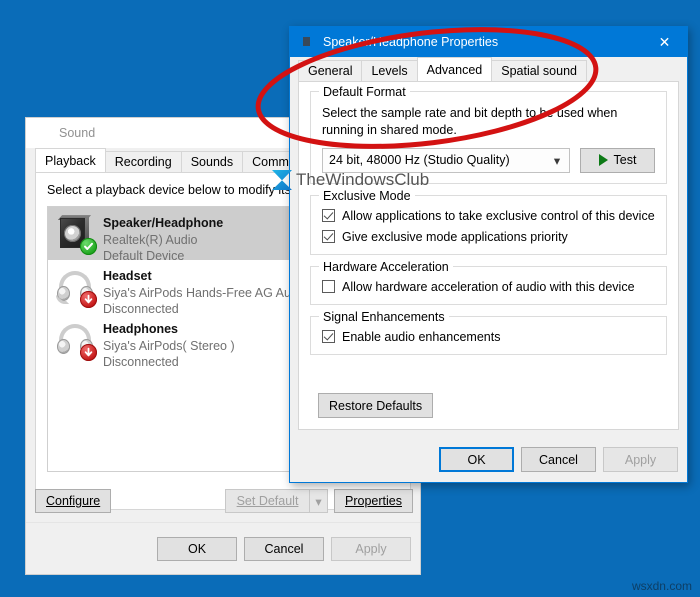 This screenshot has width=700, height=597. I want to click on device-name: Headset, so click(127, 276).